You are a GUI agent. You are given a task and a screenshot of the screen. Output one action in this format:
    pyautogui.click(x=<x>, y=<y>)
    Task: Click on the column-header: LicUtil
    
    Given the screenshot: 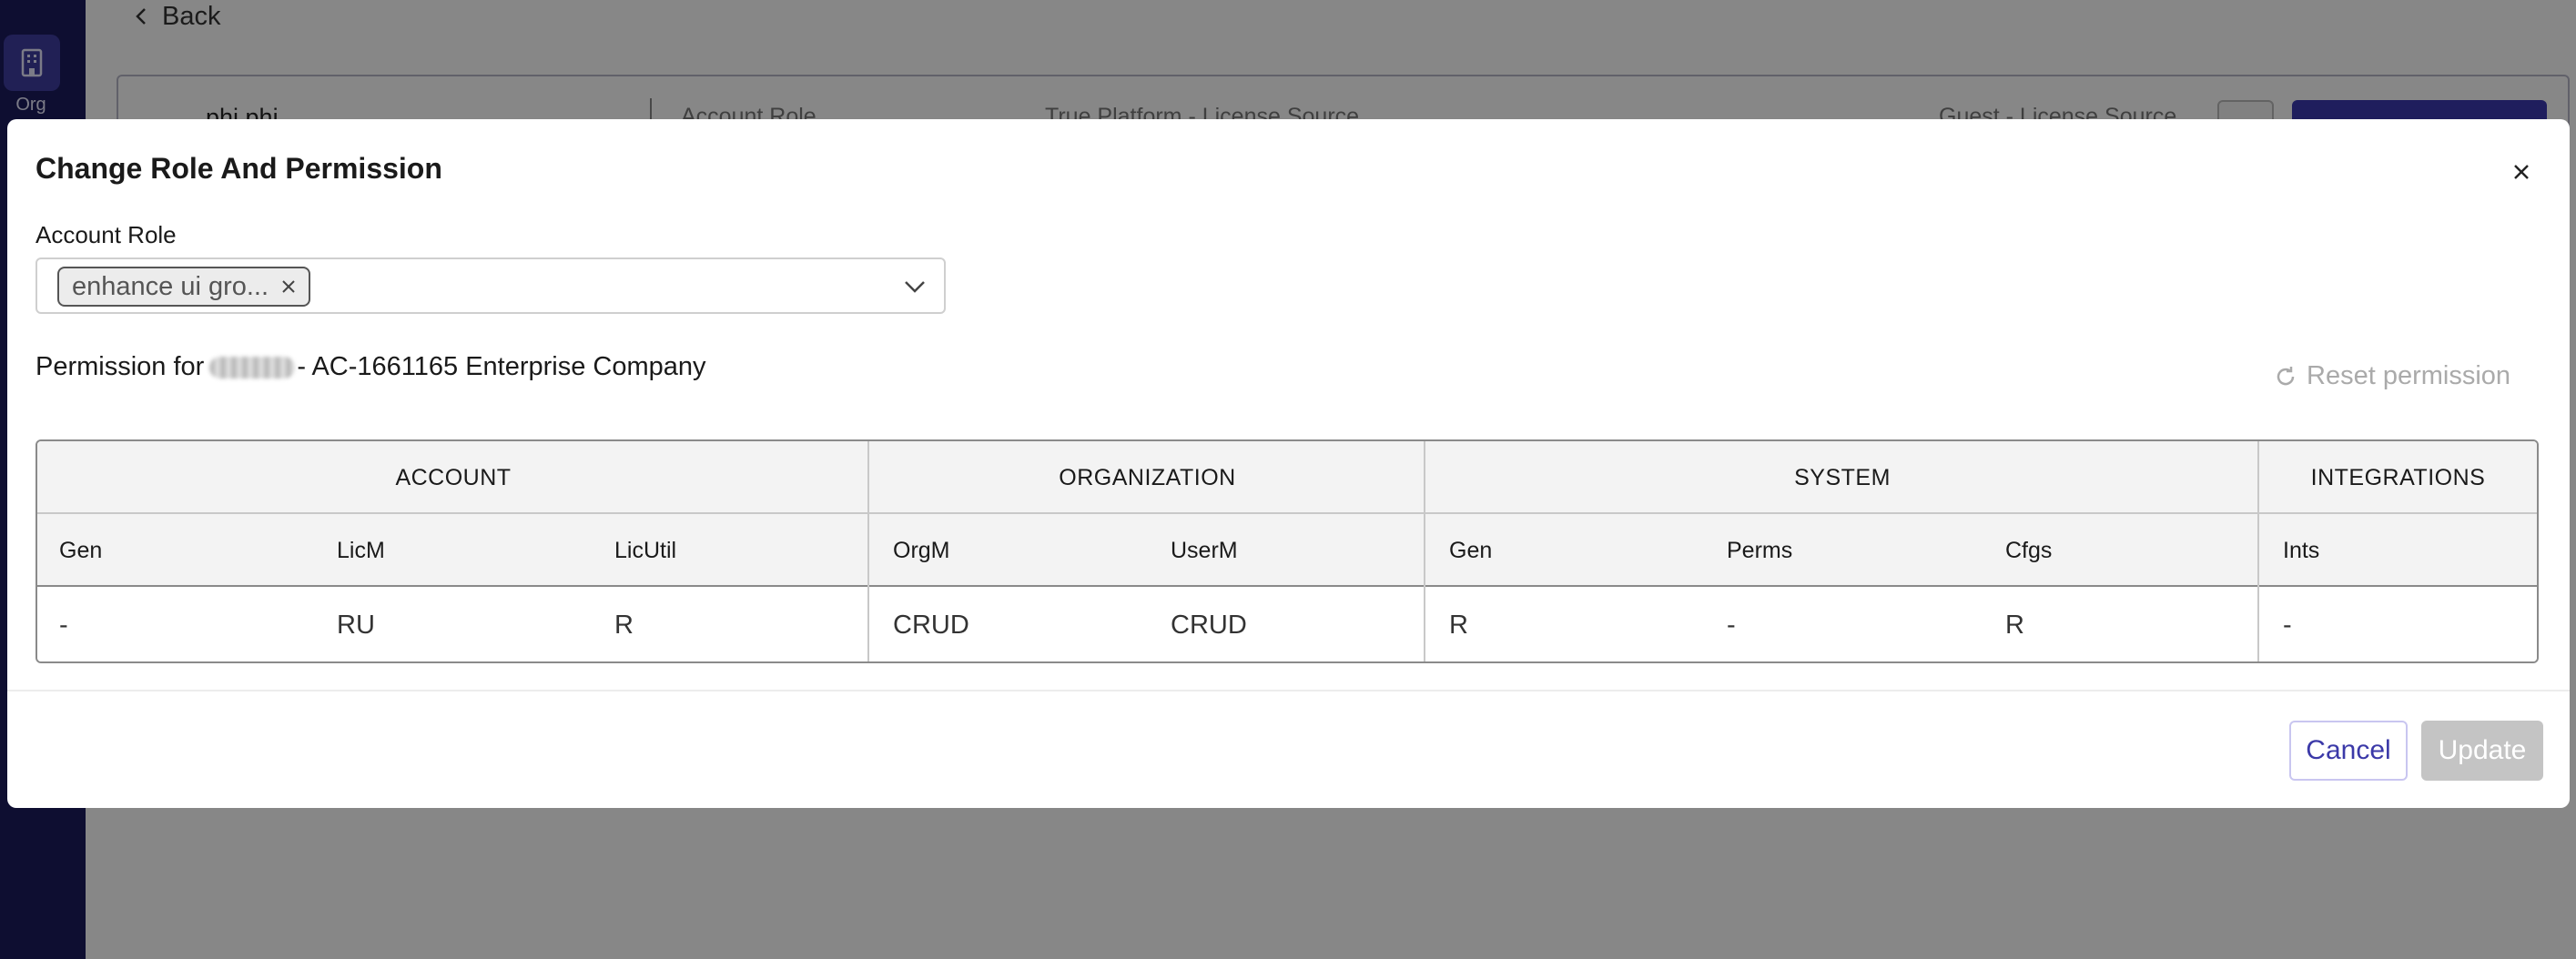 What is the action you would take?
    pyautogui.click(x=645, y=550)
    